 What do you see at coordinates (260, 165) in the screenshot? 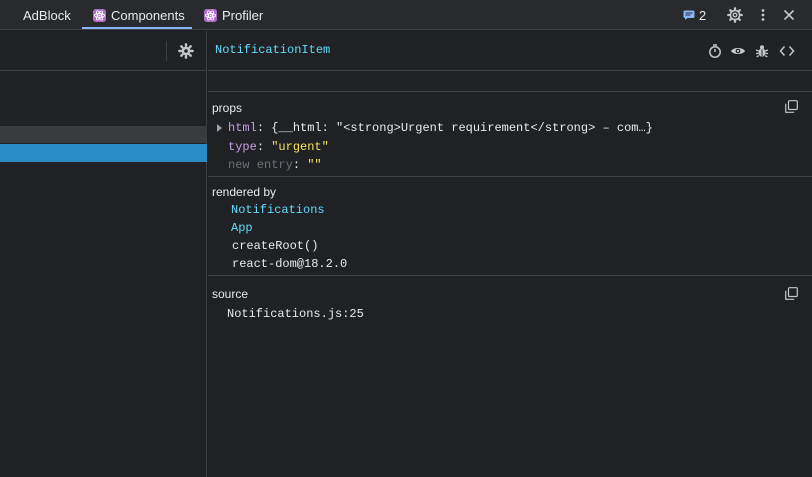
I see `new-entry-key-input: new entry` at bounding box center [260, 165].